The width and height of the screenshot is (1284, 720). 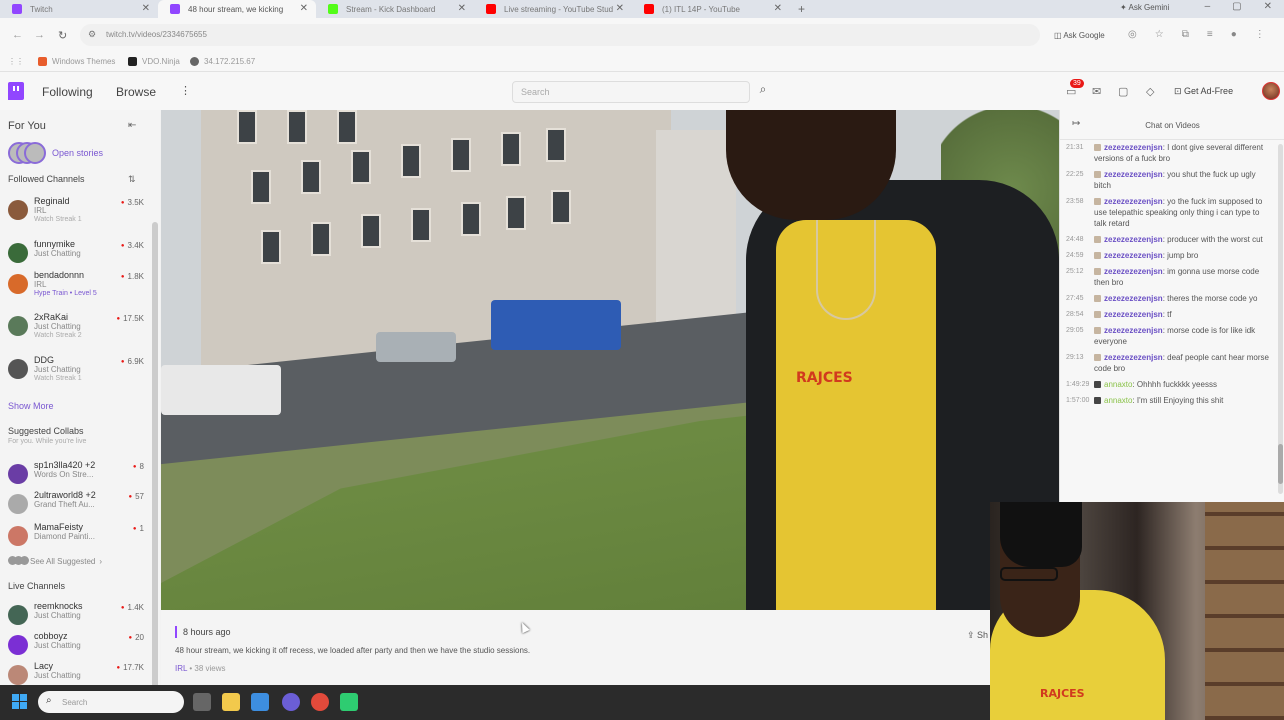 What do you see at coordinates (222, 61) in the screenshot?
I see `bookmark-2: 34.172.215.67` at bounding box center [222, 61].